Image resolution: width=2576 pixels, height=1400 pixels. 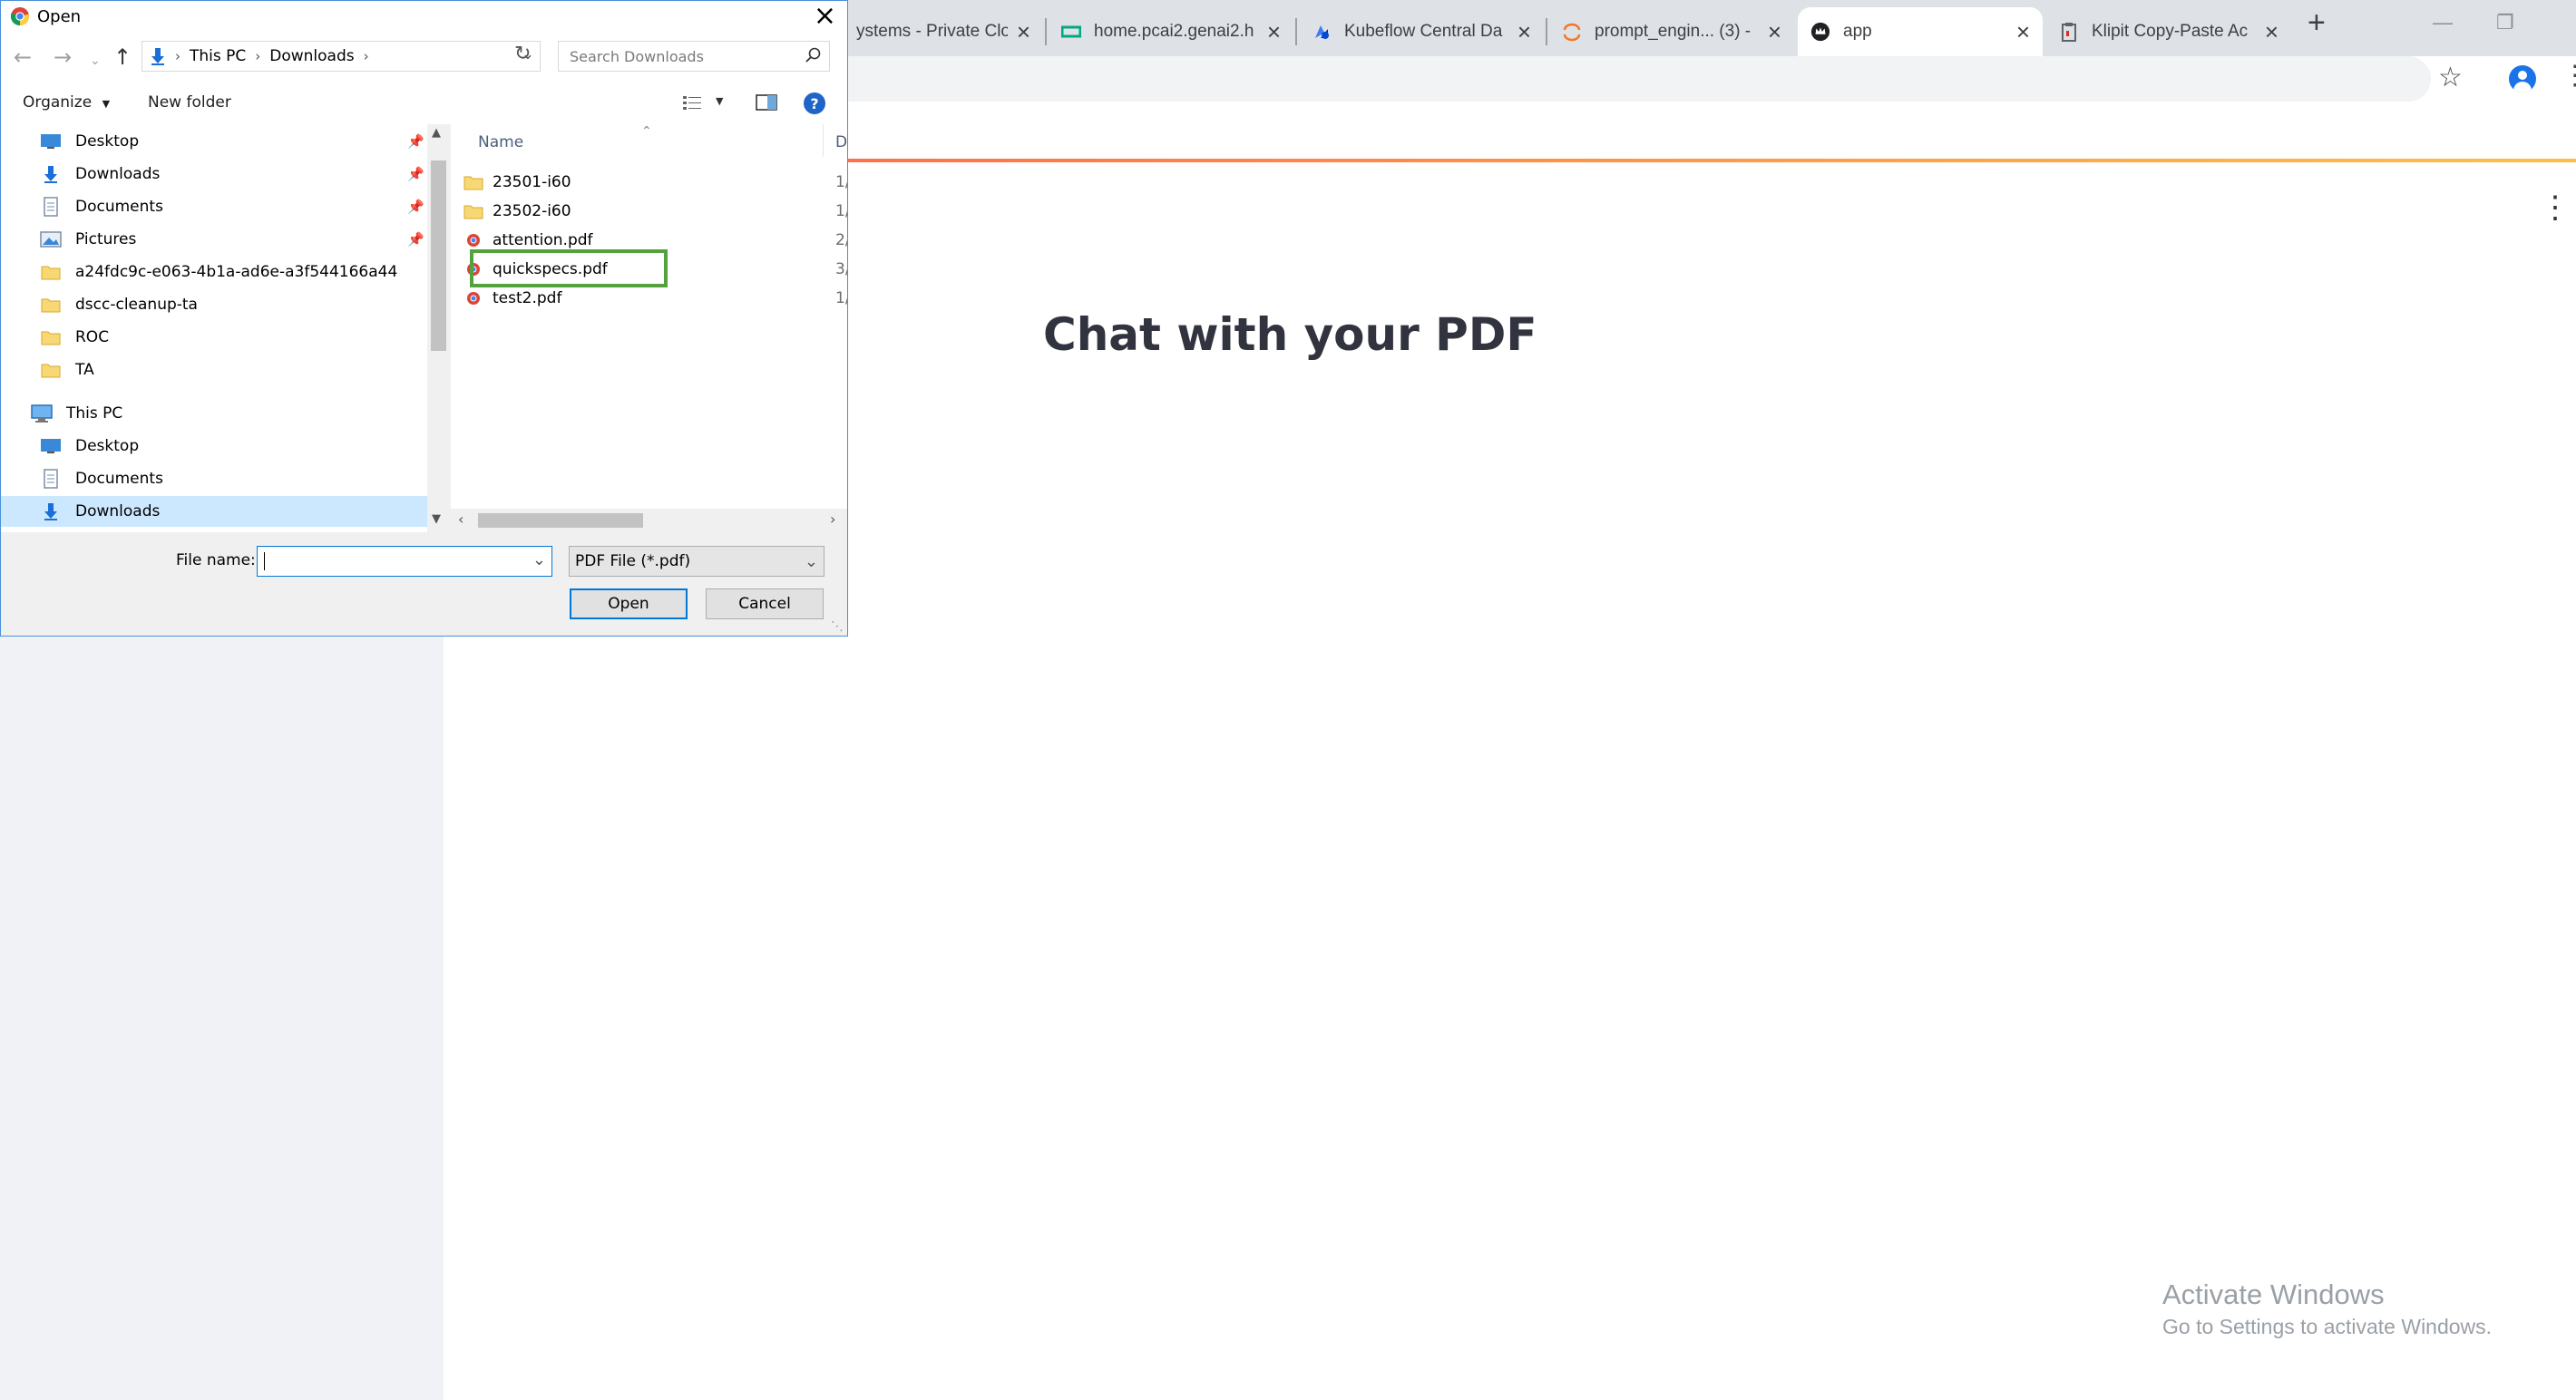 What do you see at coordinates (214, 446) in the screenshot?
I see `nav-item-desktop-pc: Desktop` at bounding box center [214, 446].